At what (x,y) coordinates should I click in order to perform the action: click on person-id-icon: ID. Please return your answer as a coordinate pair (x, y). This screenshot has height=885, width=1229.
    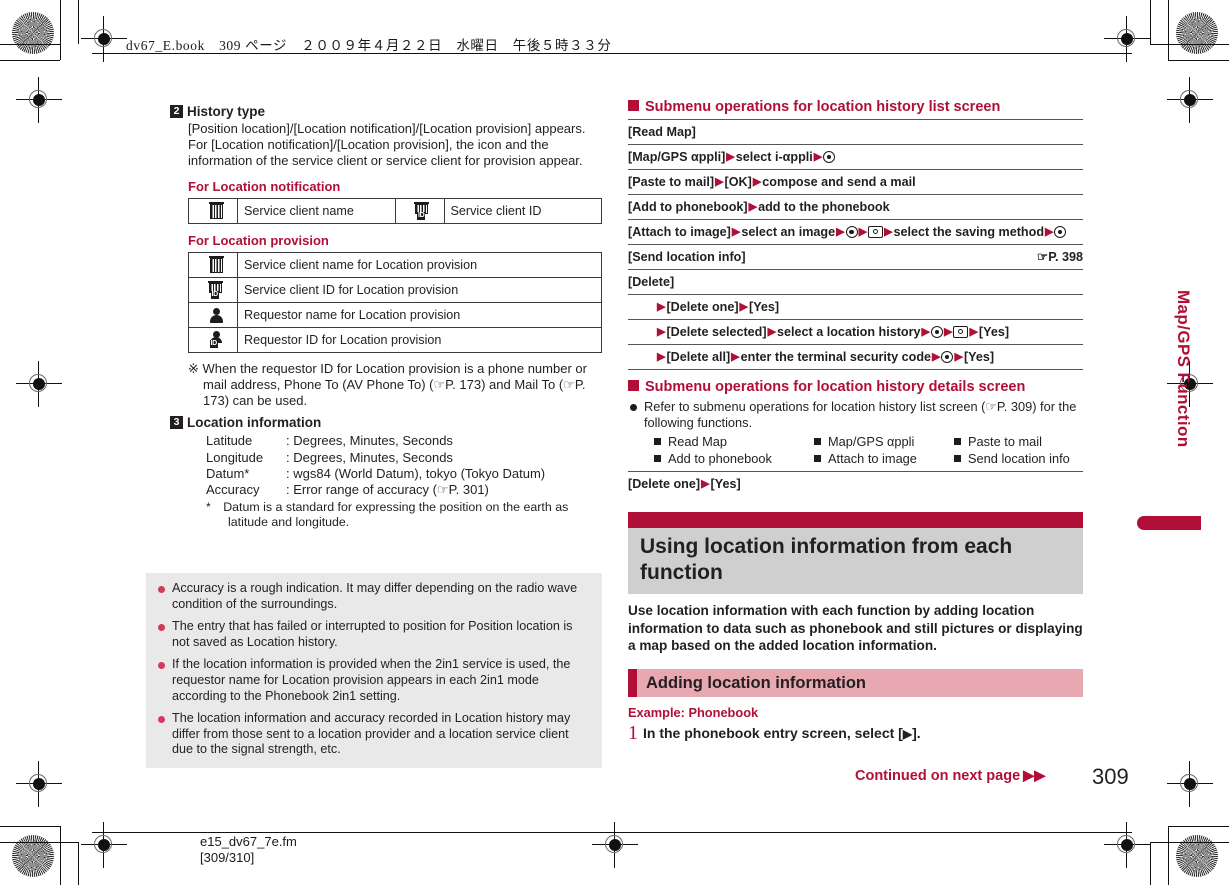
    Looking at the image, I should click on (216, 340).